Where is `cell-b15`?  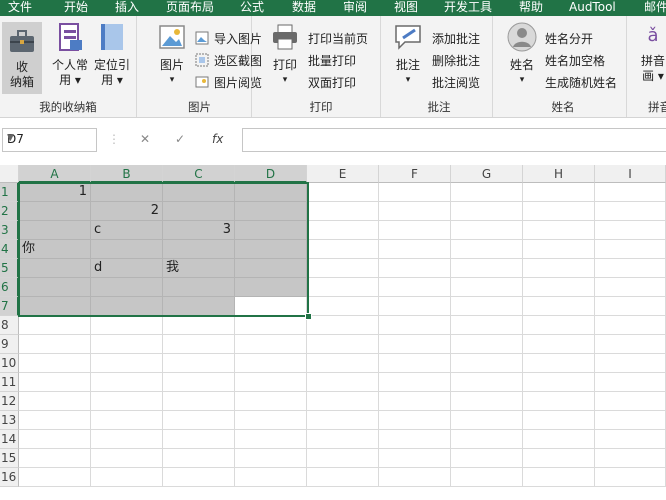 cell-b15 is located at coordinates (127, 458).